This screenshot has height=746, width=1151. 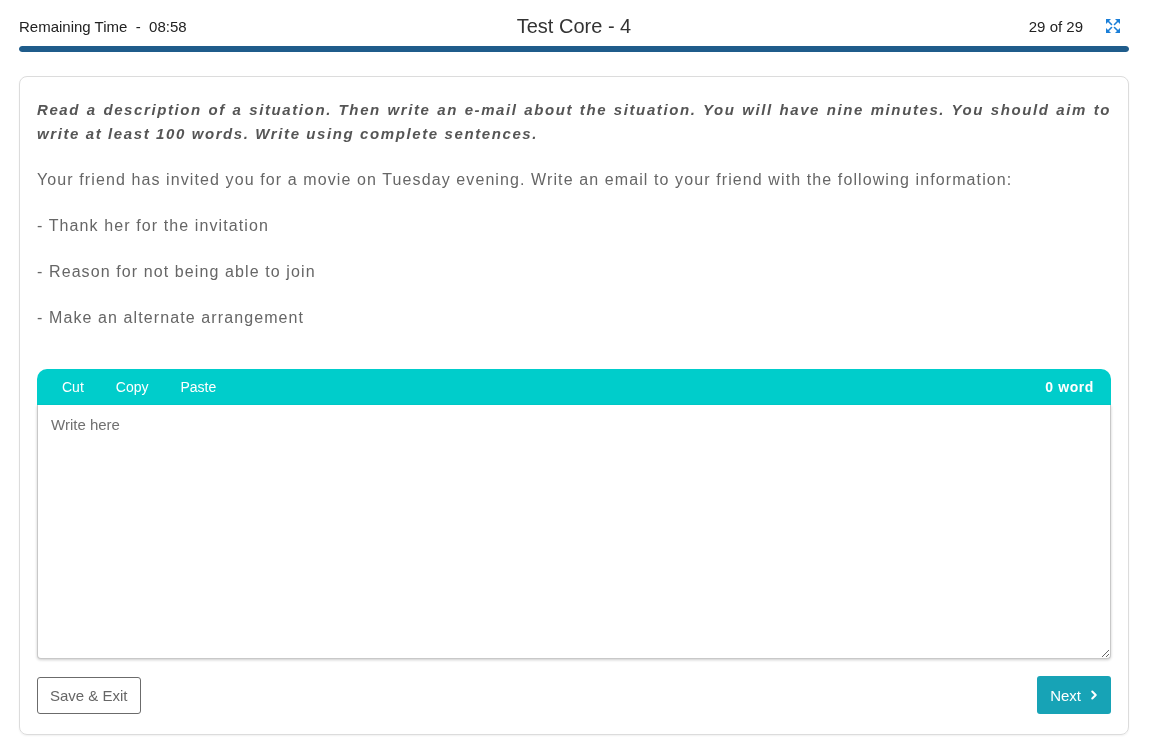 What do you see at coordinates (103, 26) in the screenshot?
I see `remaining-time: Remaining Time - 08:58` at bounding box center [103, 26].